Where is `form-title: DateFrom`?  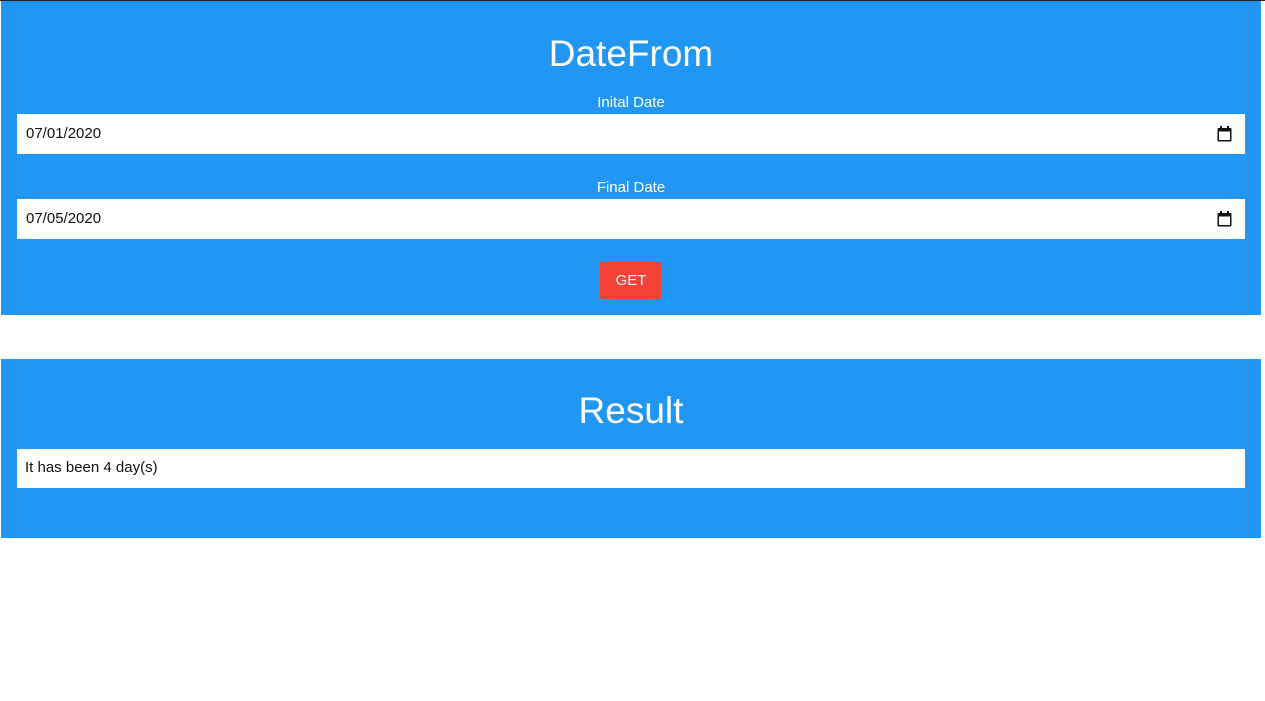
form-title: DateFrom is located at coordinates (631, 53).